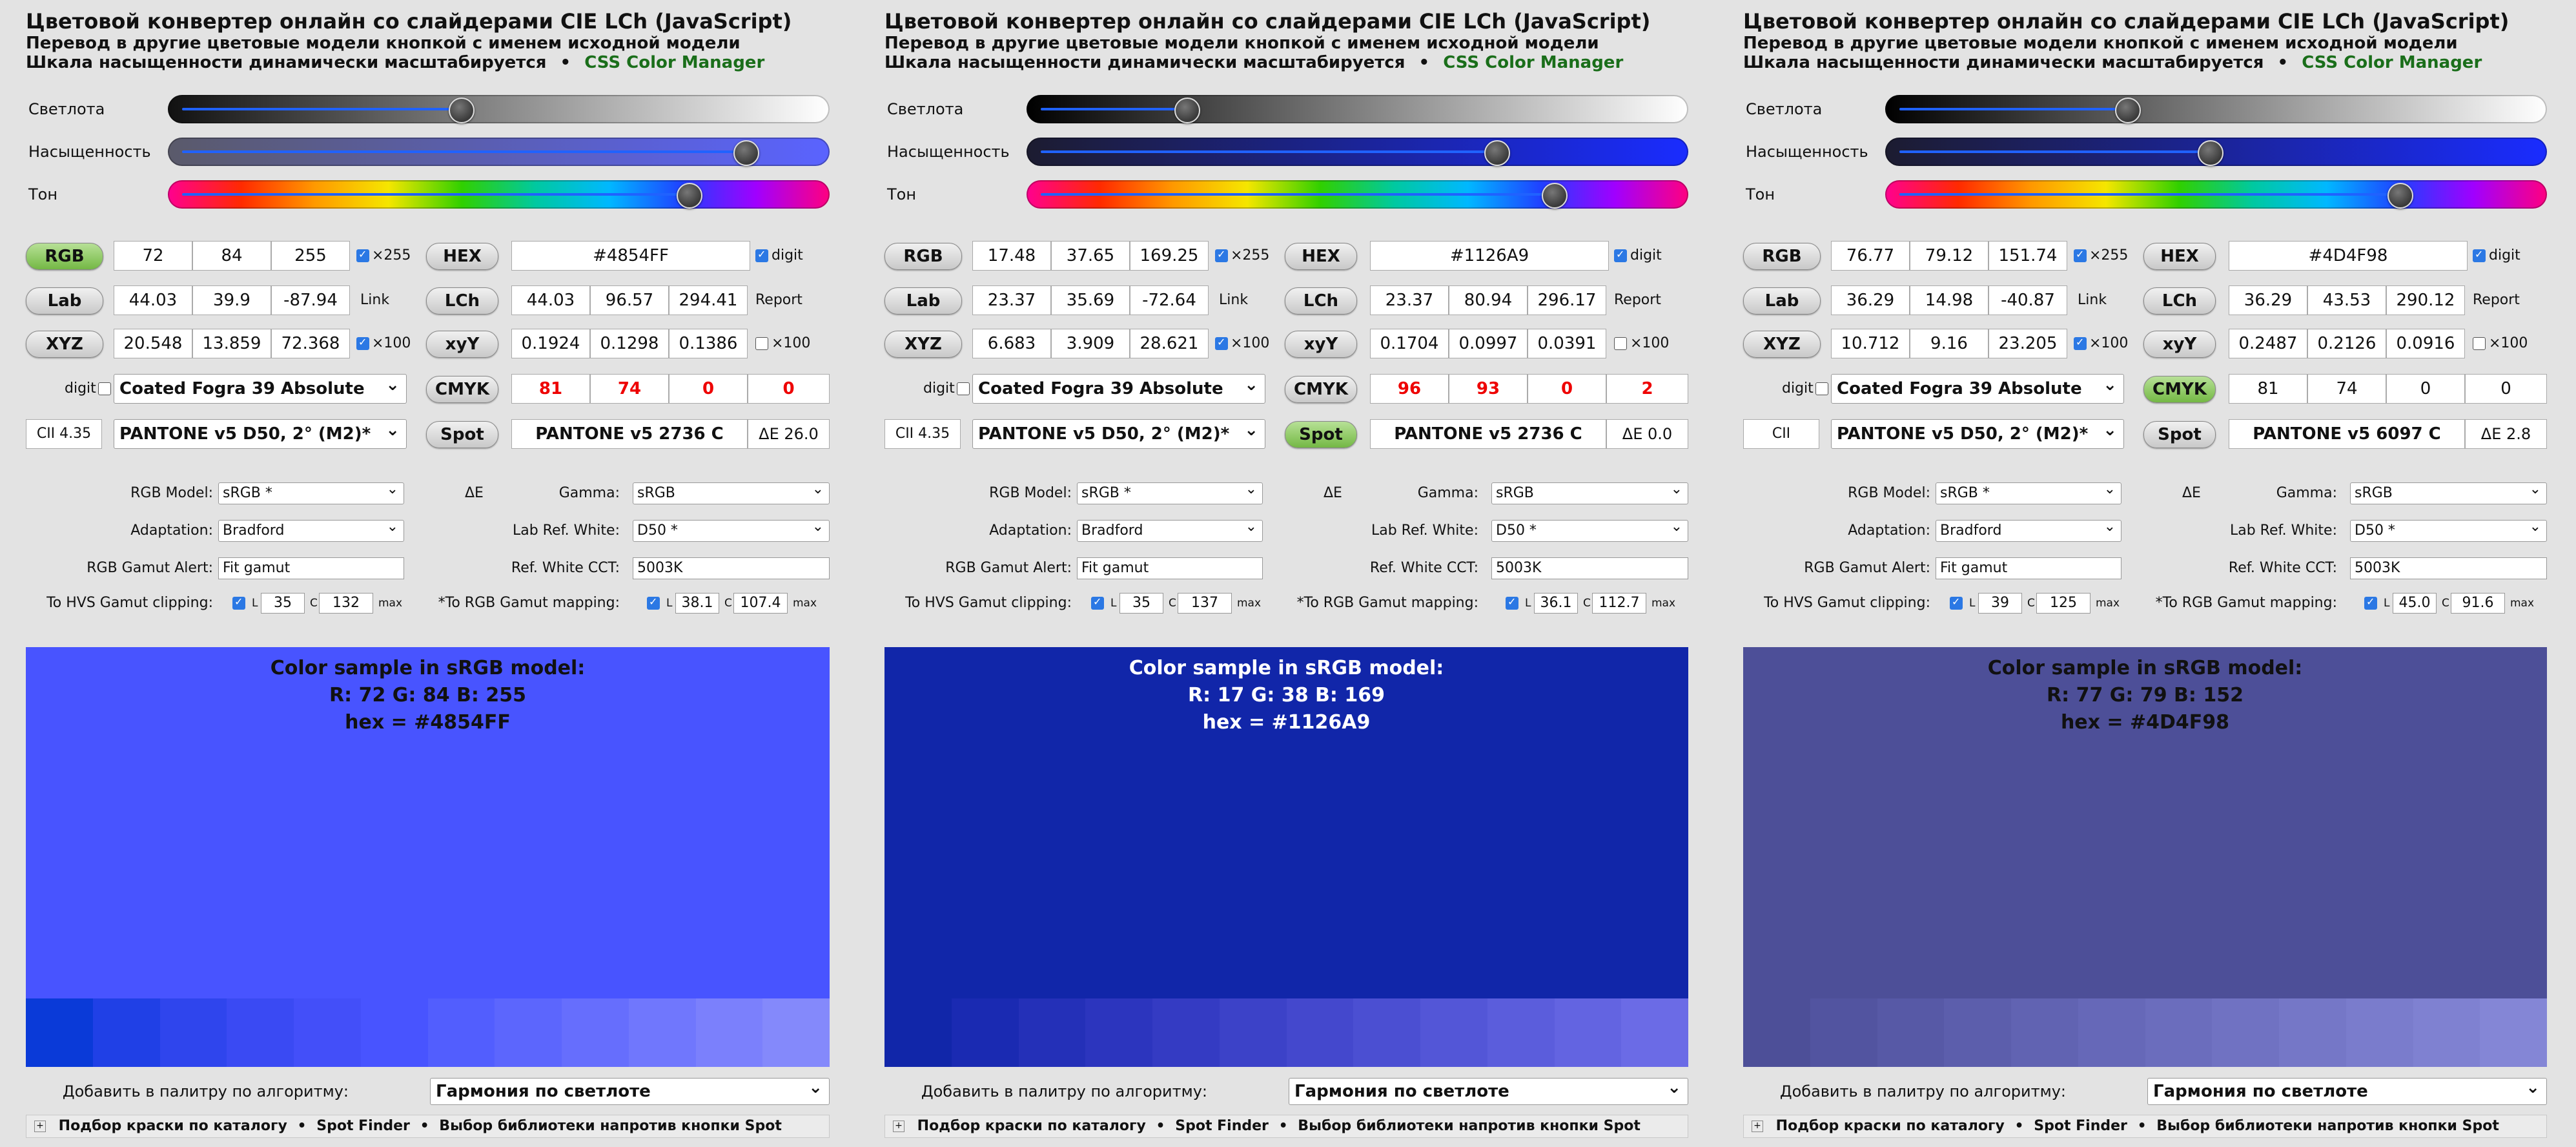  I want to click on xyy-y-field: 0.0997, so click(1489, 343).